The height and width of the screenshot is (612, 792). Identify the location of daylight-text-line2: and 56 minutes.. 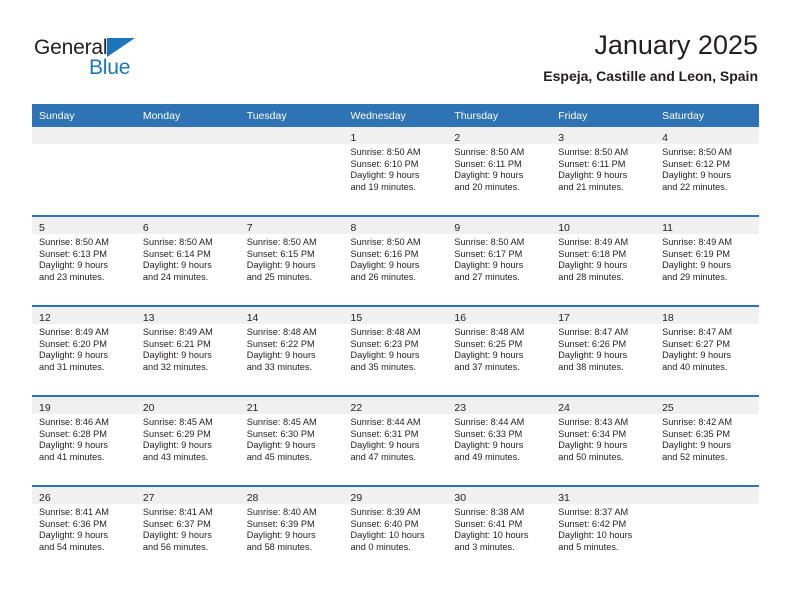
(175, 546).